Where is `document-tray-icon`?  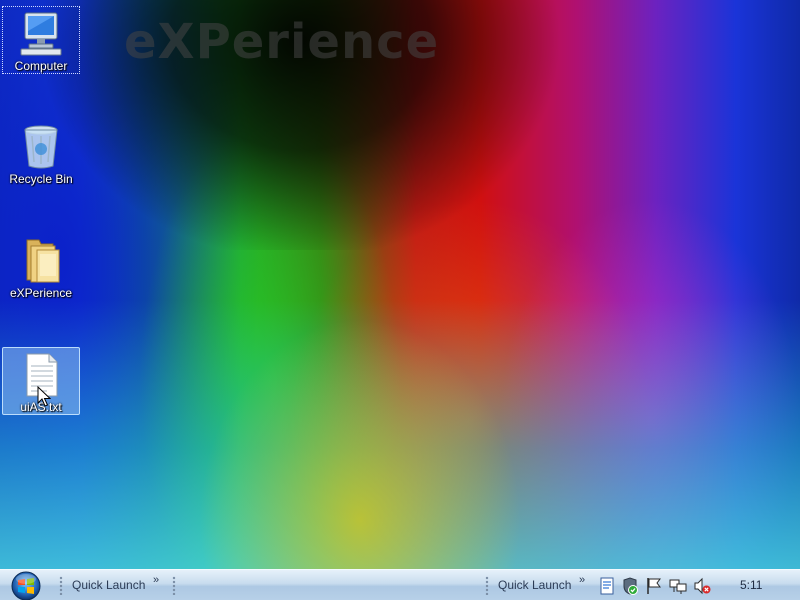 document-tray-icon is located at coordinates (607, 586).